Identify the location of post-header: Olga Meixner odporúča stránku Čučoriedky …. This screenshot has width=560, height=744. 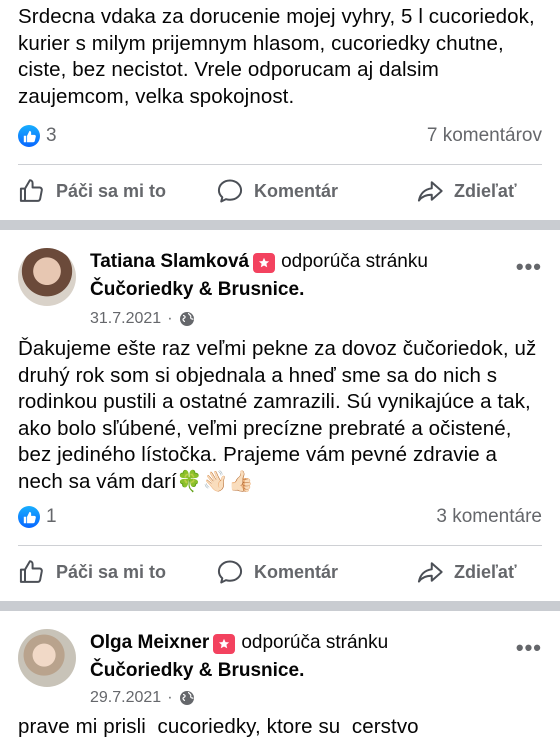
(280, 674).